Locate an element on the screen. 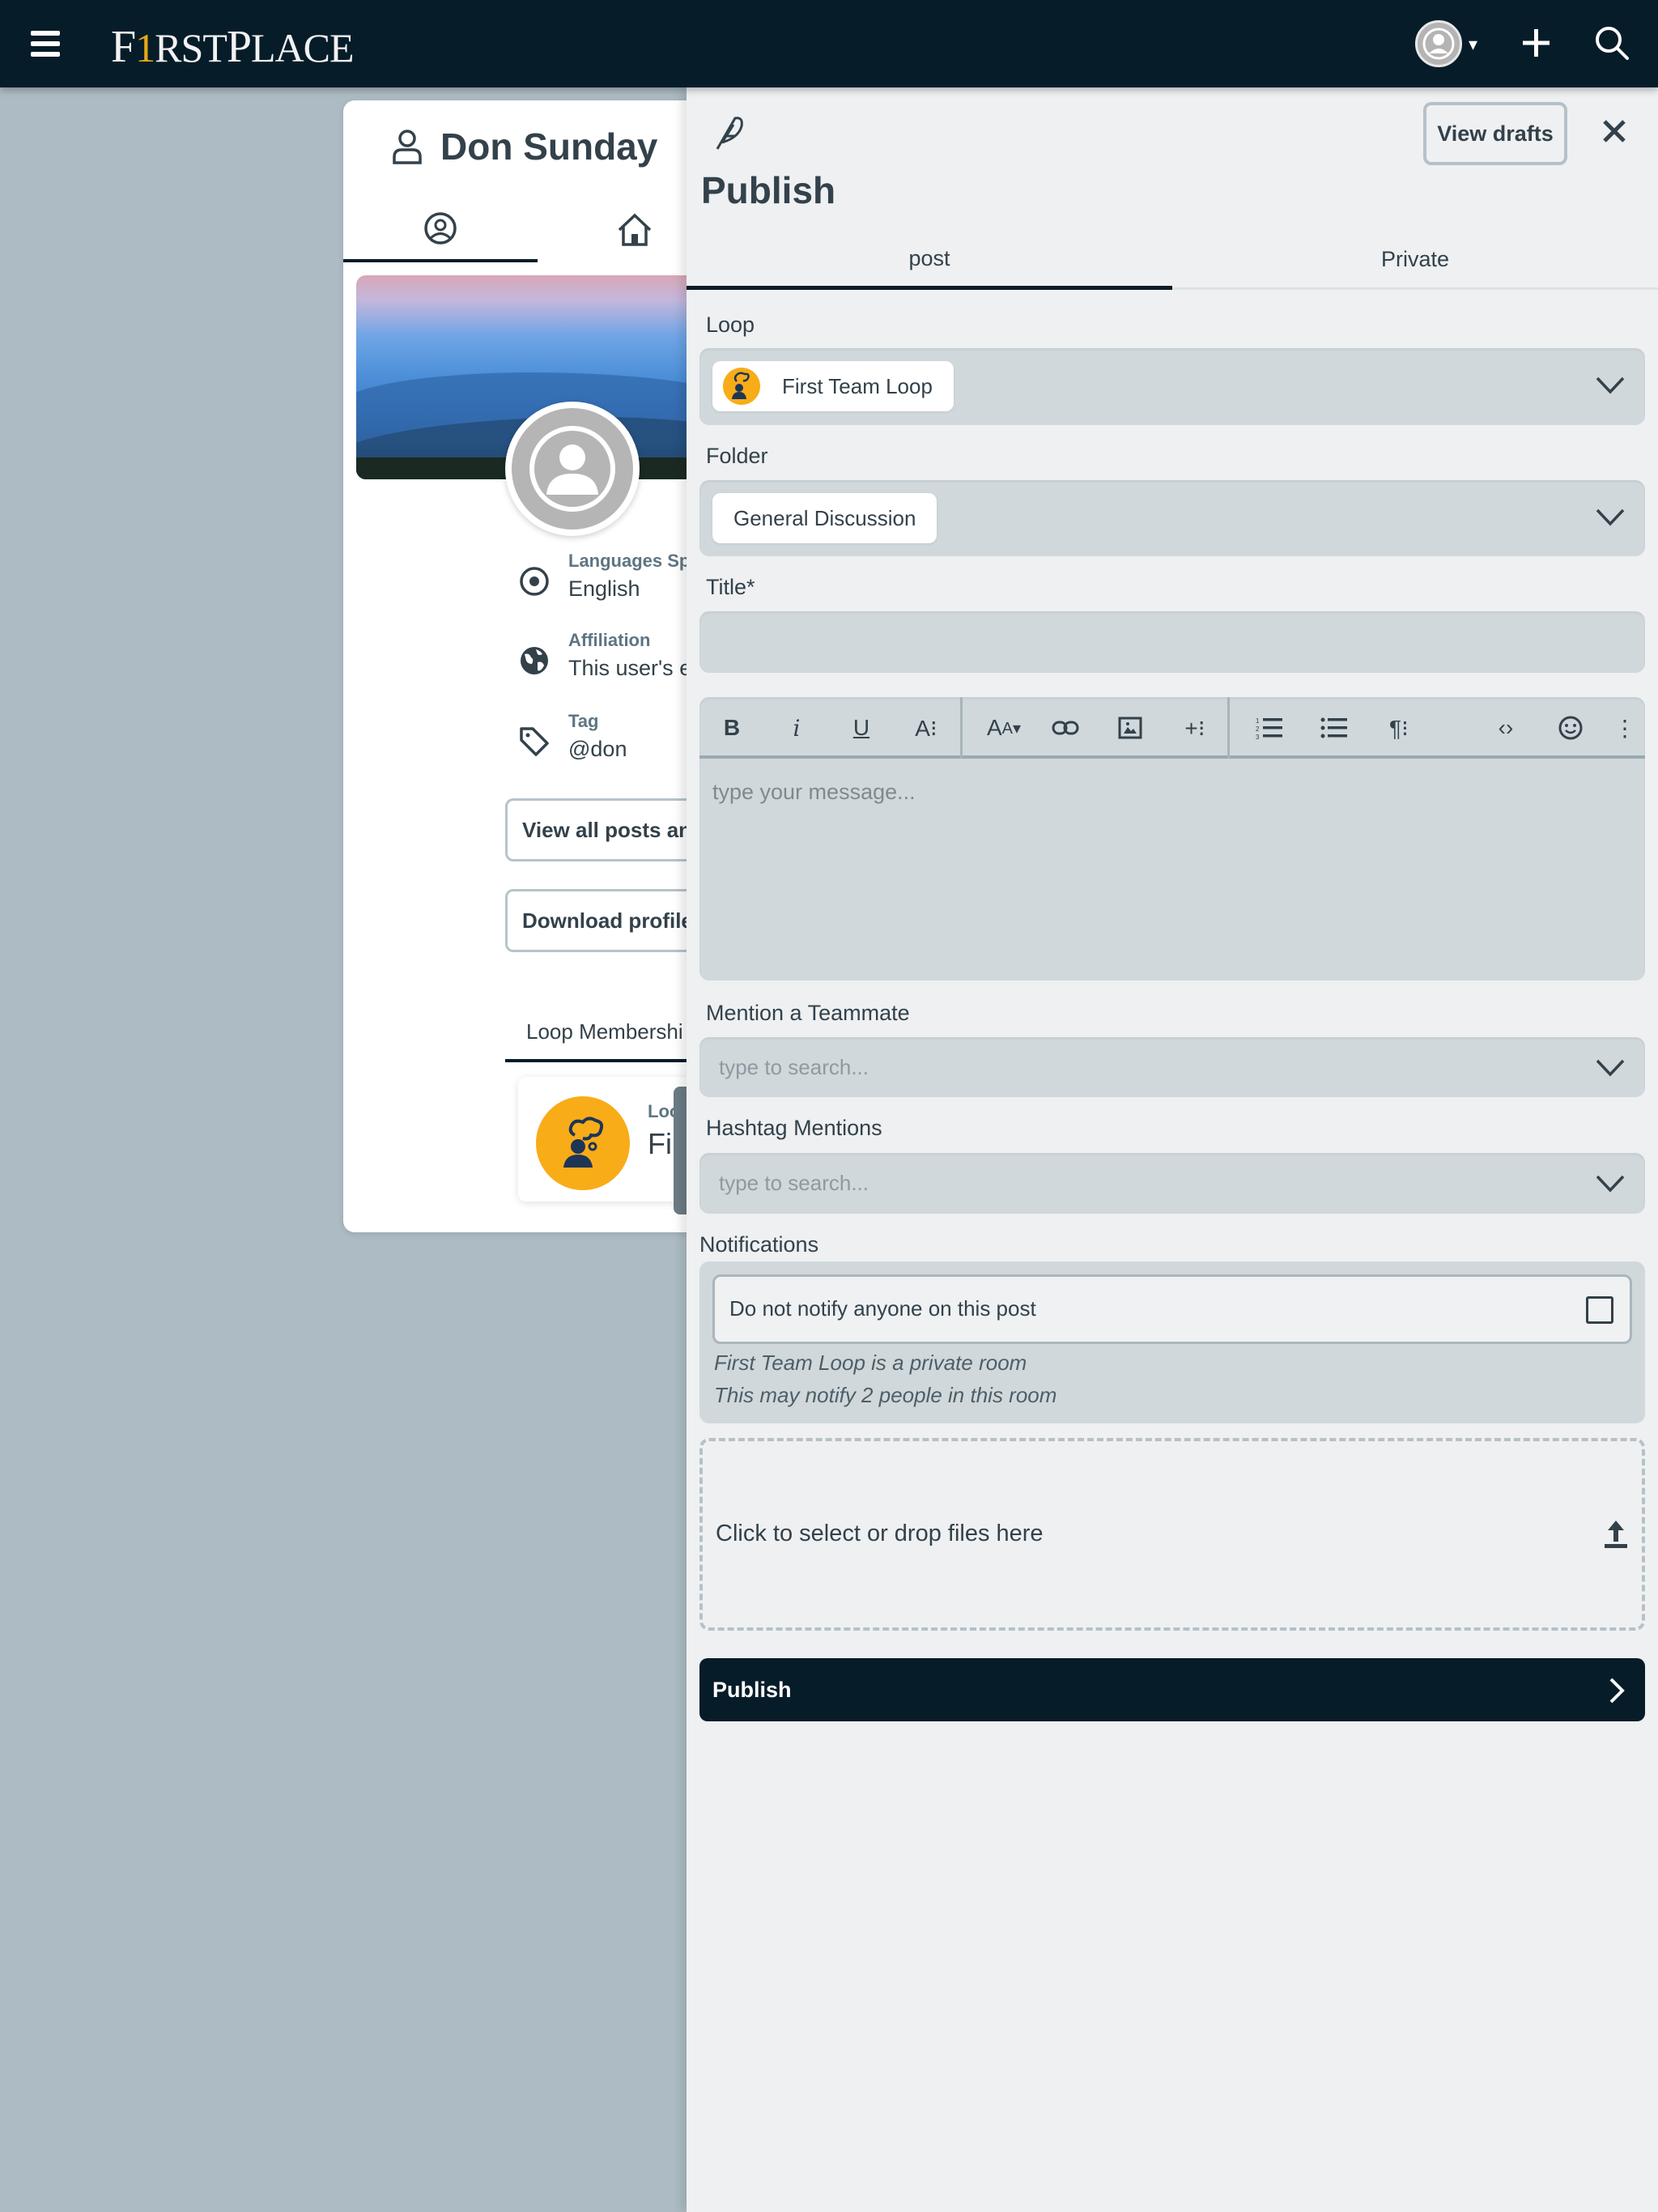  view-all-posts-button: View all posts an is located at coordinates (602, 829).